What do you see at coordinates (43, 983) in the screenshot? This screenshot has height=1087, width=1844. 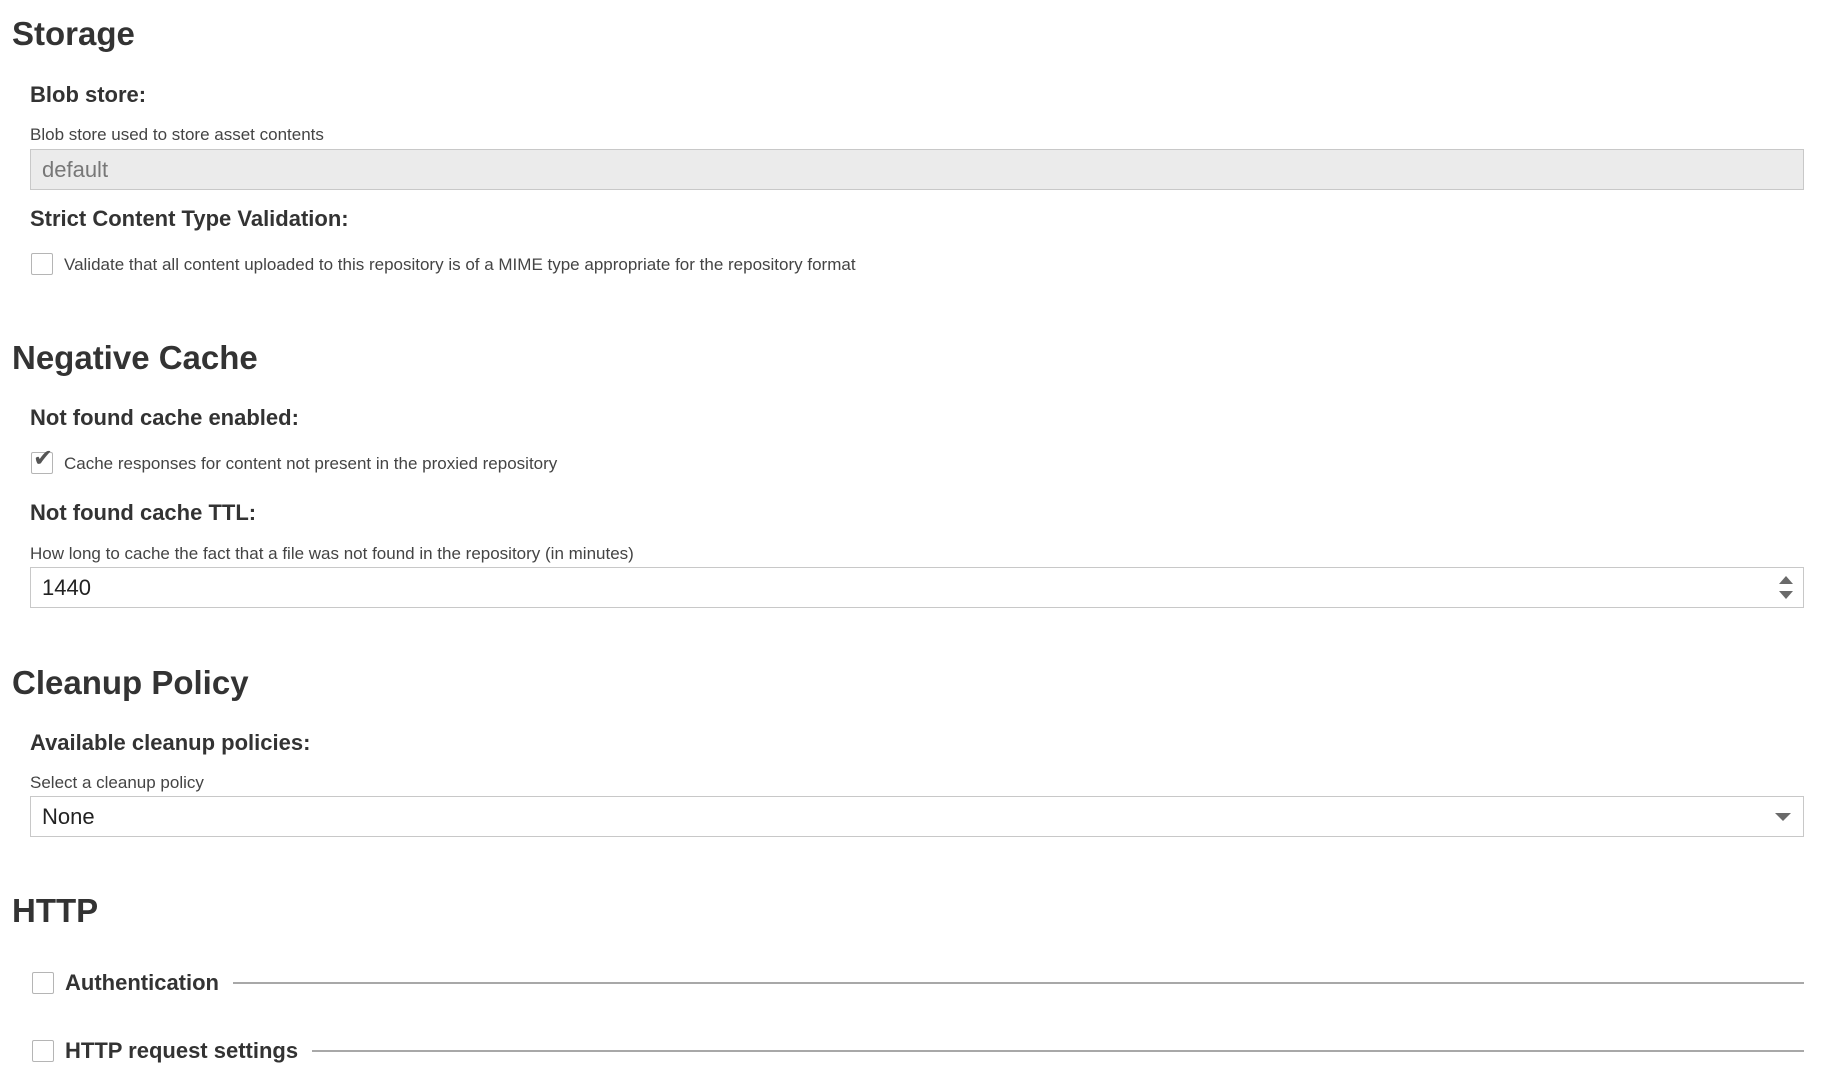 I see `authentication-checkbox` at bounding box center [43, 983].